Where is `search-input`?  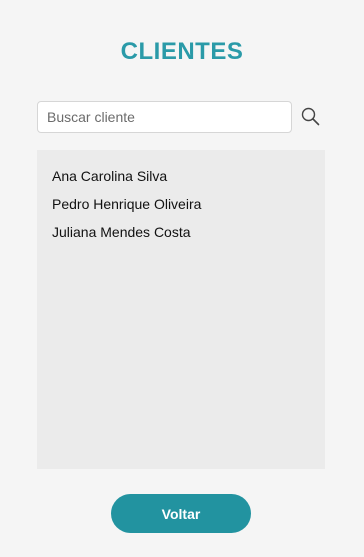 search-input is located at coordinates (164, 117).